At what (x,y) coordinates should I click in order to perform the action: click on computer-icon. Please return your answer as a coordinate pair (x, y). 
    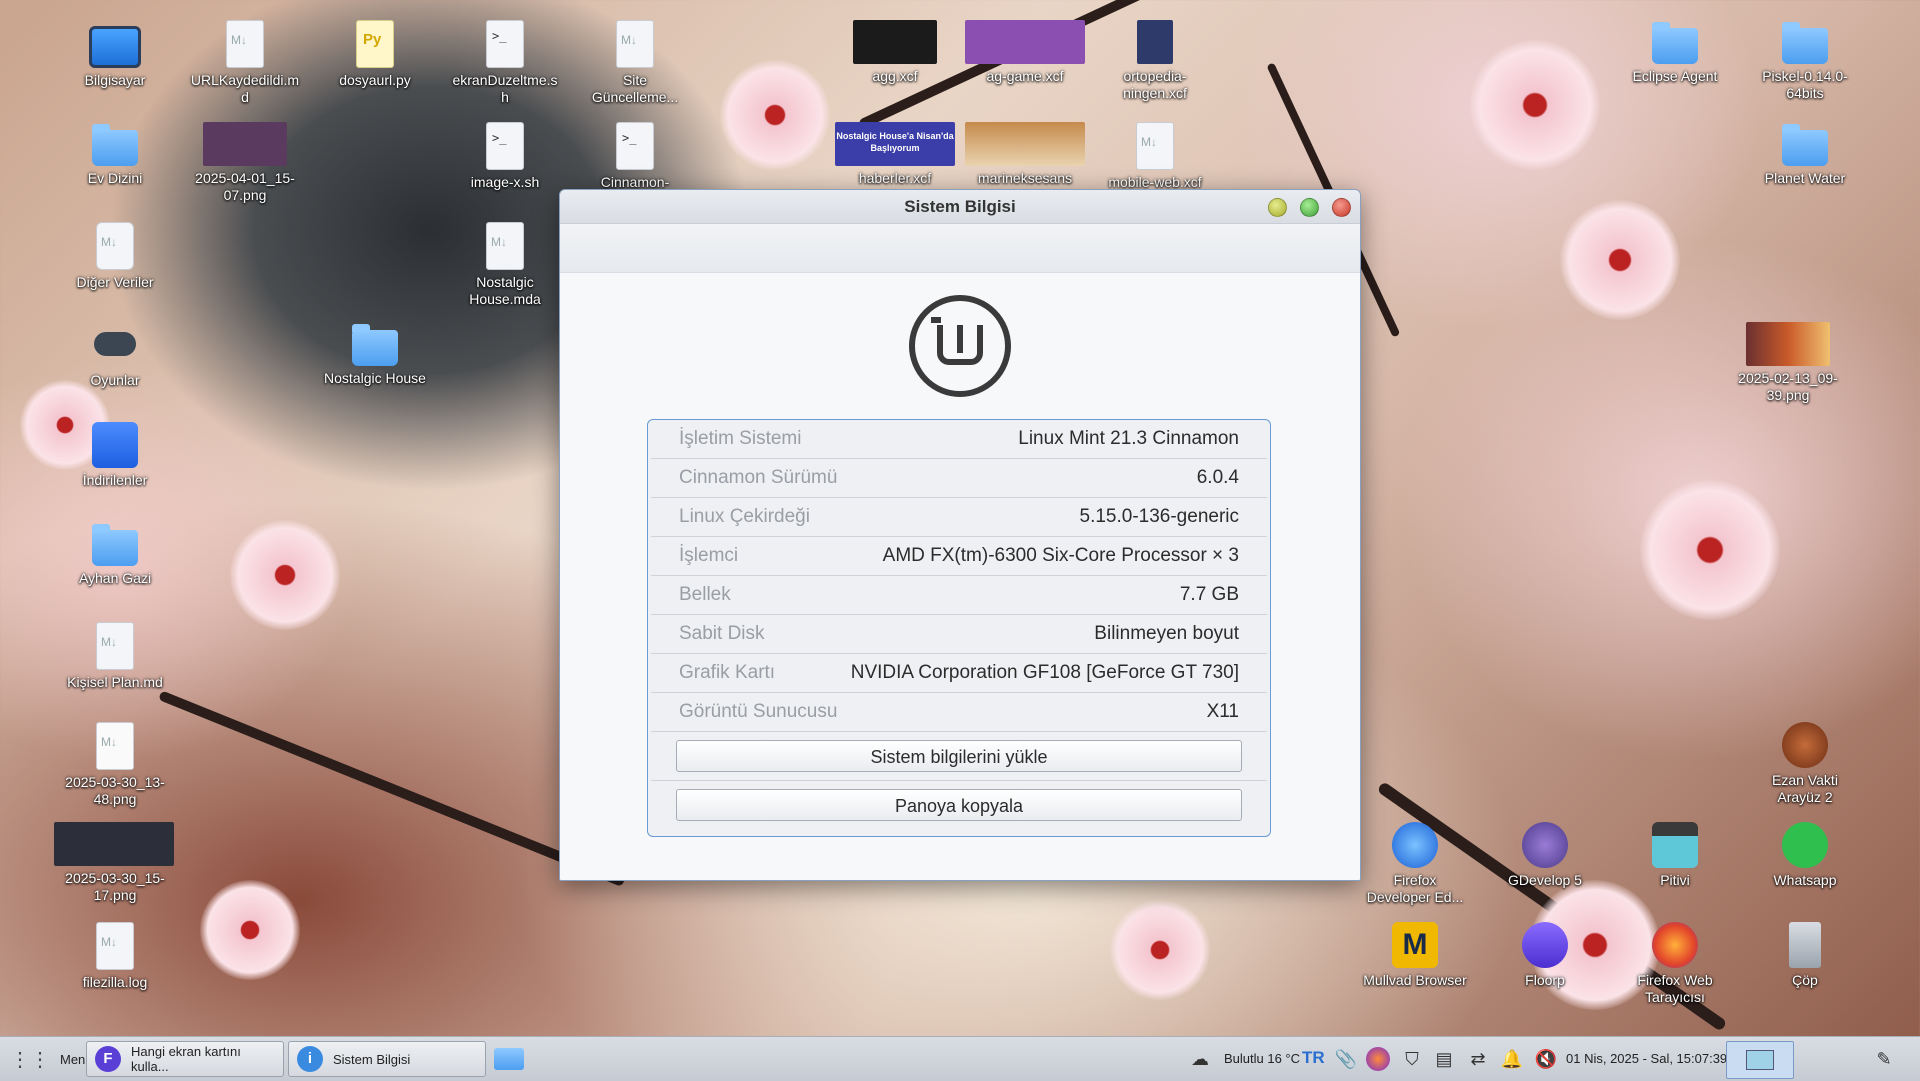
    Looking at the image, I should click on (115, 47).